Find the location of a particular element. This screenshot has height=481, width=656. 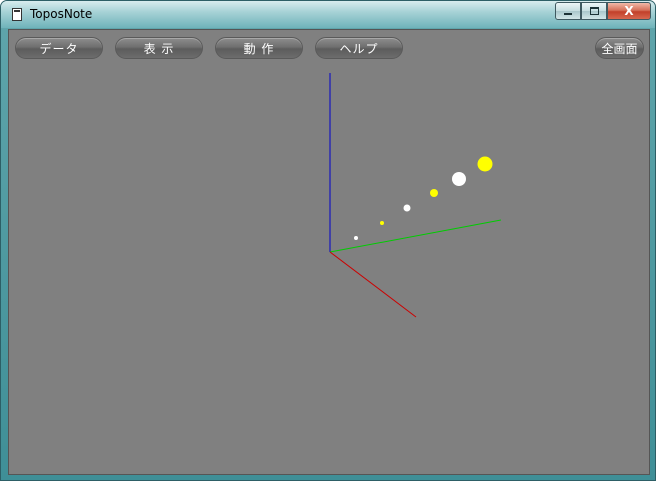

minimize-icon is located at coordinates (568, 13).